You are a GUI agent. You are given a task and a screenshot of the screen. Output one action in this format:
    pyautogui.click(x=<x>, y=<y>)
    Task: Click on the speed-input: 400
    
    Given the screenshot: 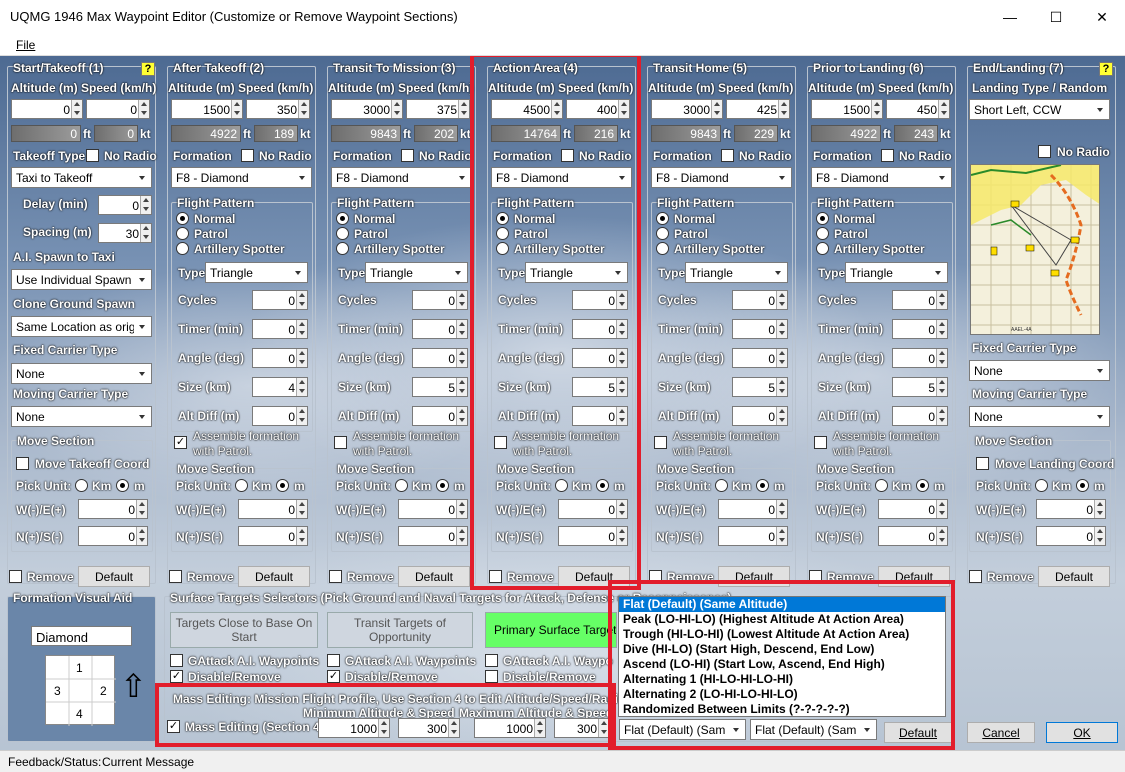 What is the action you would take?
    pyautogui.click(x=598, y=109)
    